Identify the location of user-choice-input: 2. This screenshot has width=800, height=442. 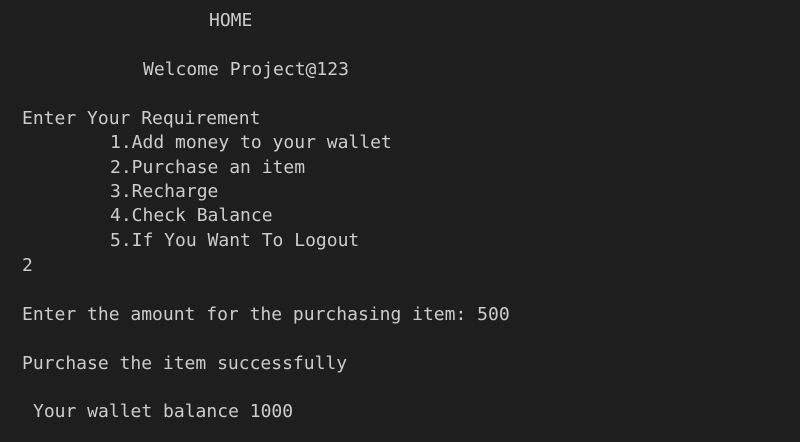
(27, 265).